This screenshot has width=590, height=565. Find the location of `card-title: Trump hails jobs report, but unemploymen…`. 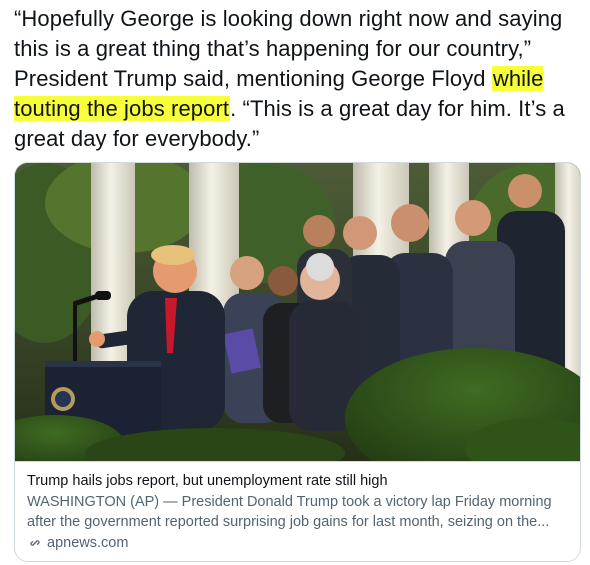

card-title: Trump hails jobs report, but unemploymen… is located at coordinates (297, 481).